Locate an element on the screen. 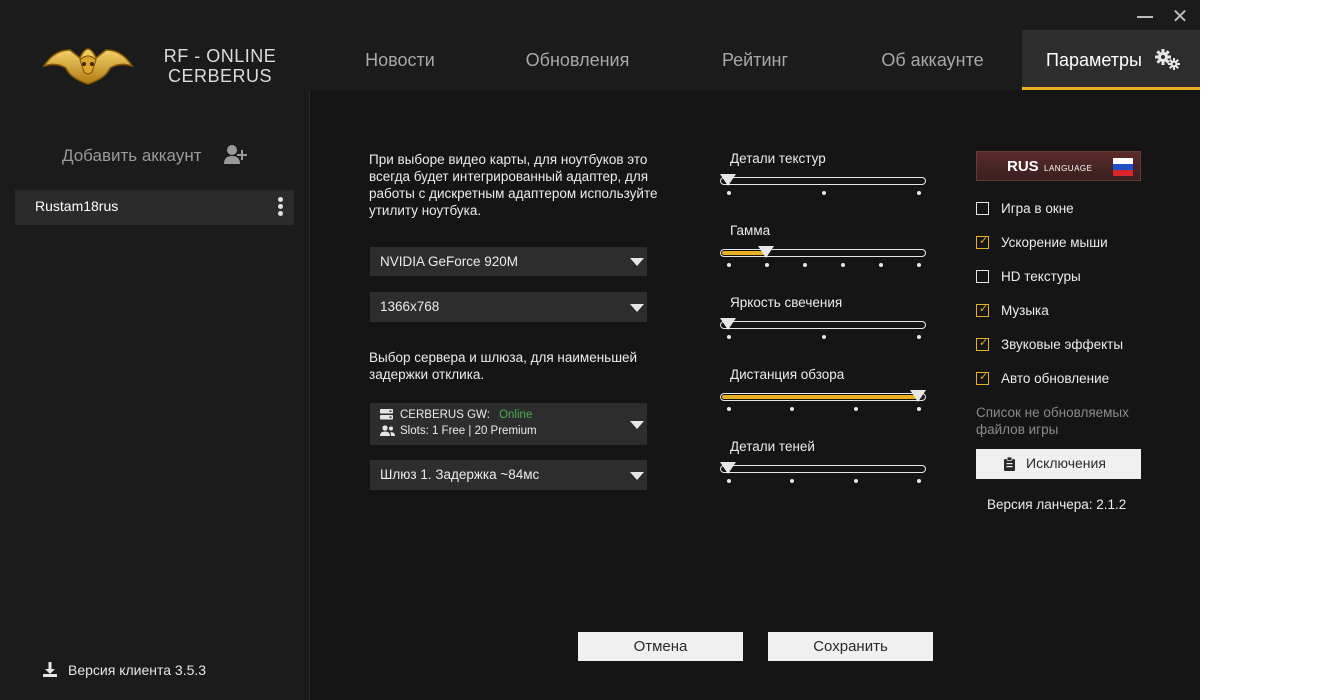  cancel-button: Отмена is located at coordinates (660, 646).